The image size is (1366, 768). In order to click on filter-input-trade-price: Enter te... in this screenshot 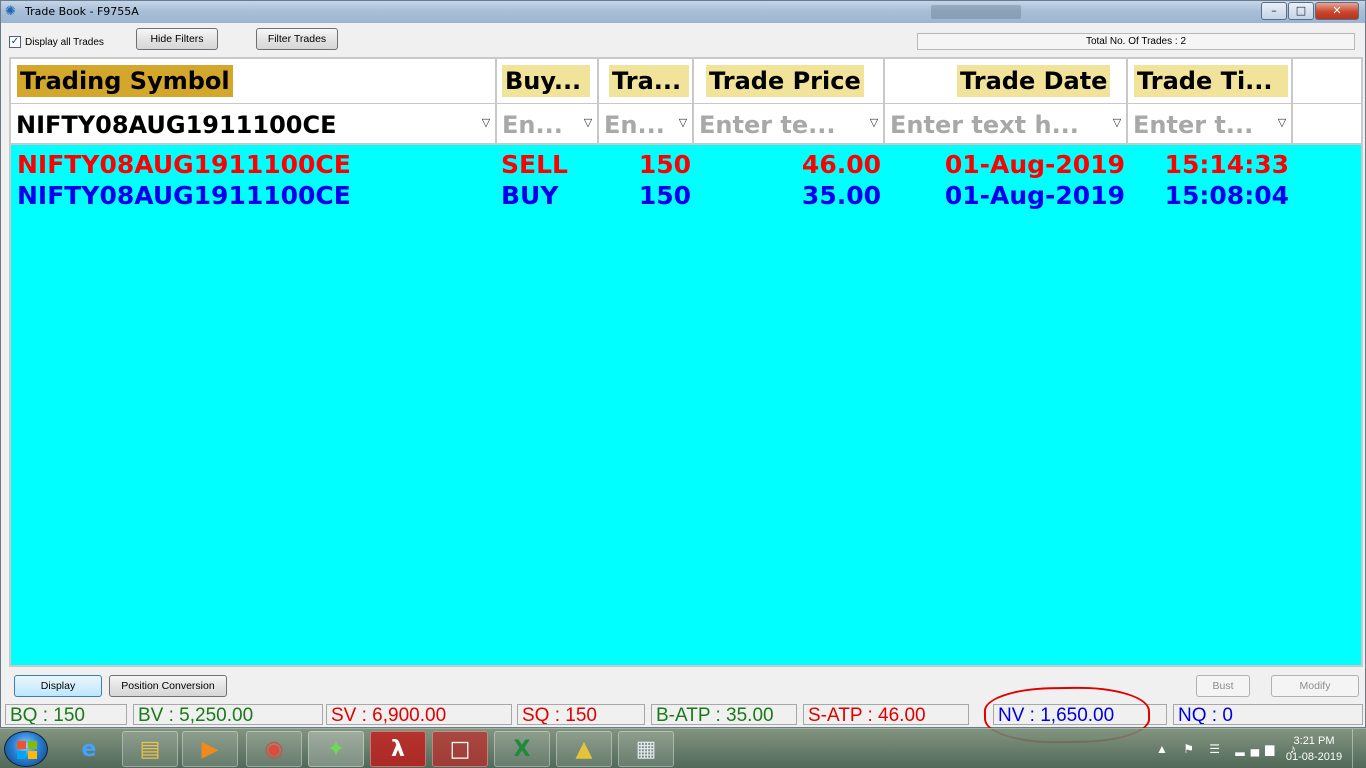, I will do `click(767, 125)`.